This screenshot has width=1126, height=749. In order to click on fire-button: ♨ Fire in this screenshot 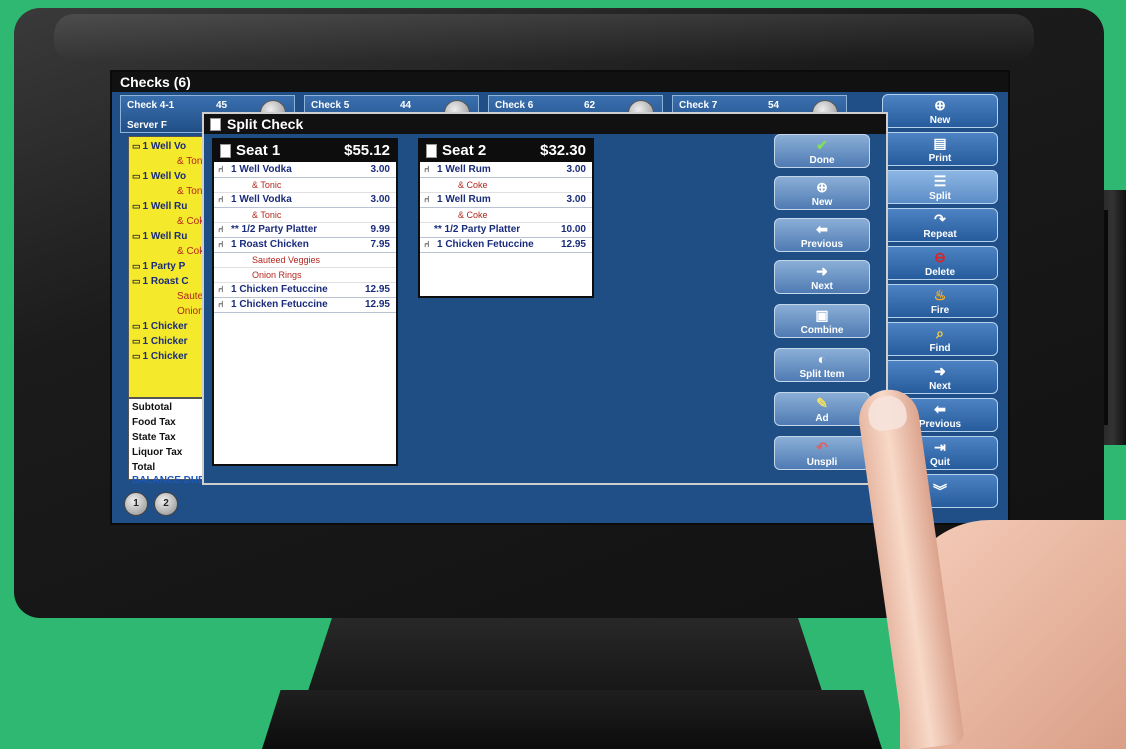, I will do `click(940, 301)`.